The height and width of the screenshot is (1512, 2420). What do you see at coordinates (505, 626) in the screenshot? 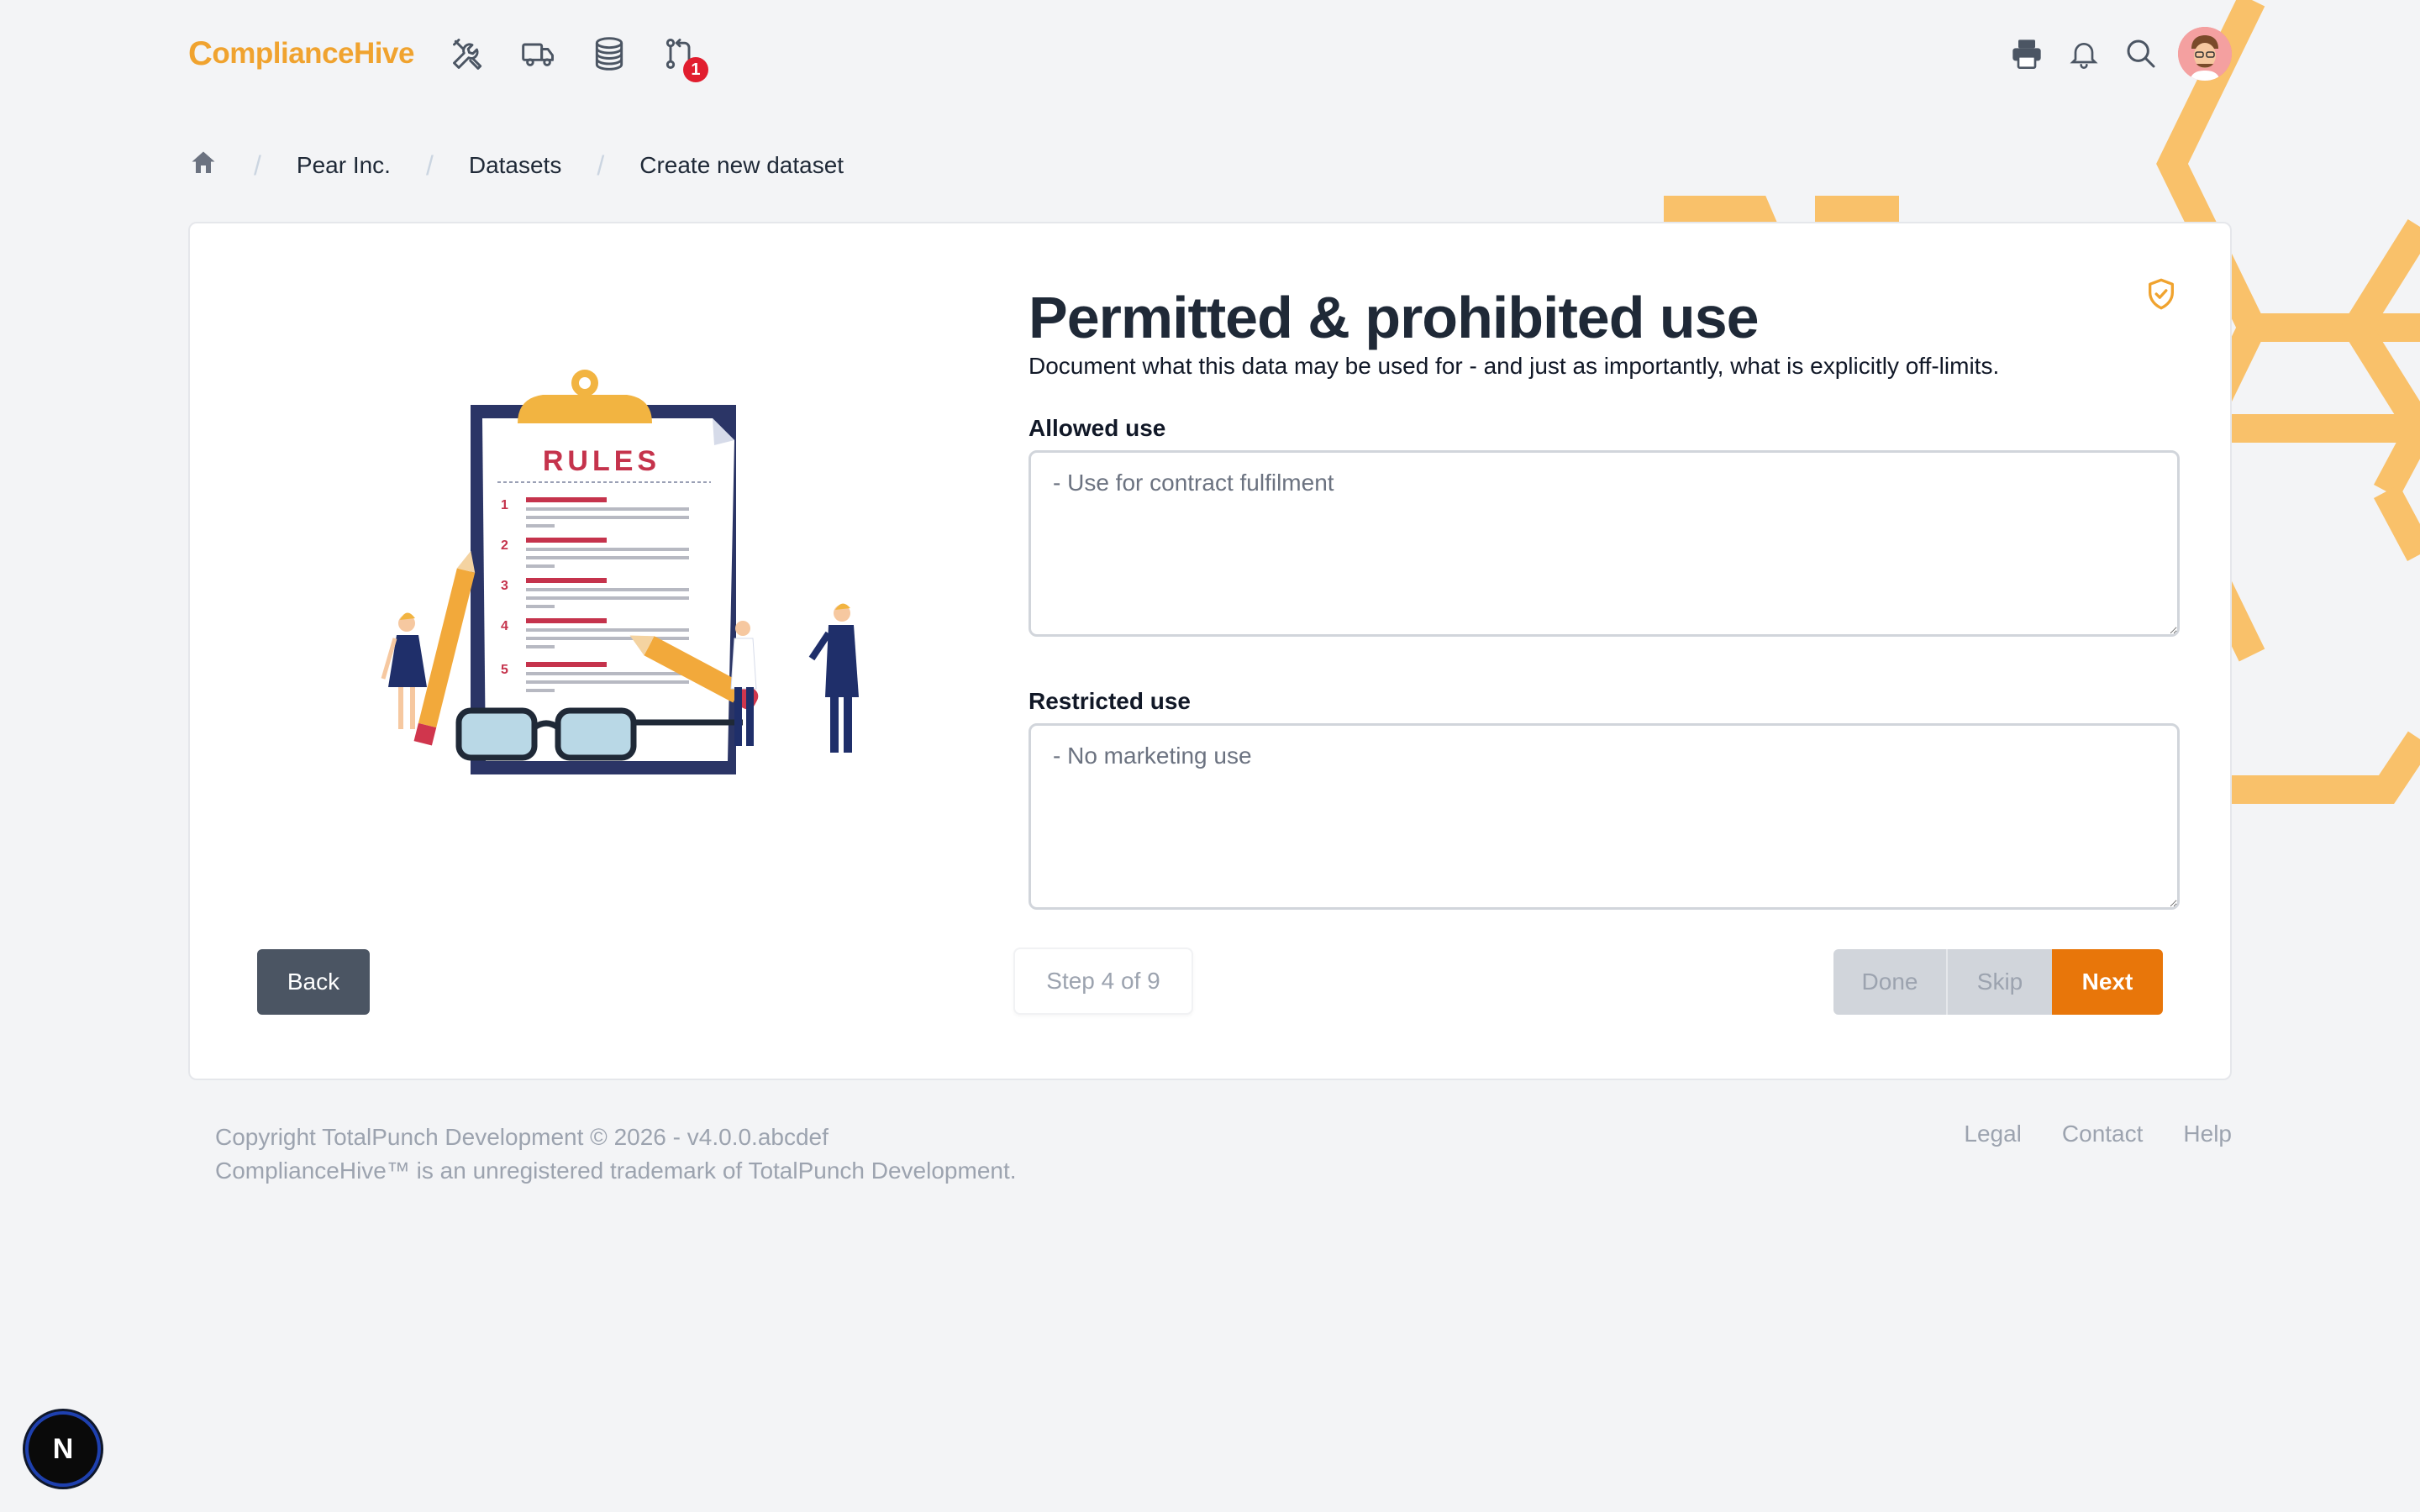
I see `rule-number: 4` at bounding box center [505, 626].